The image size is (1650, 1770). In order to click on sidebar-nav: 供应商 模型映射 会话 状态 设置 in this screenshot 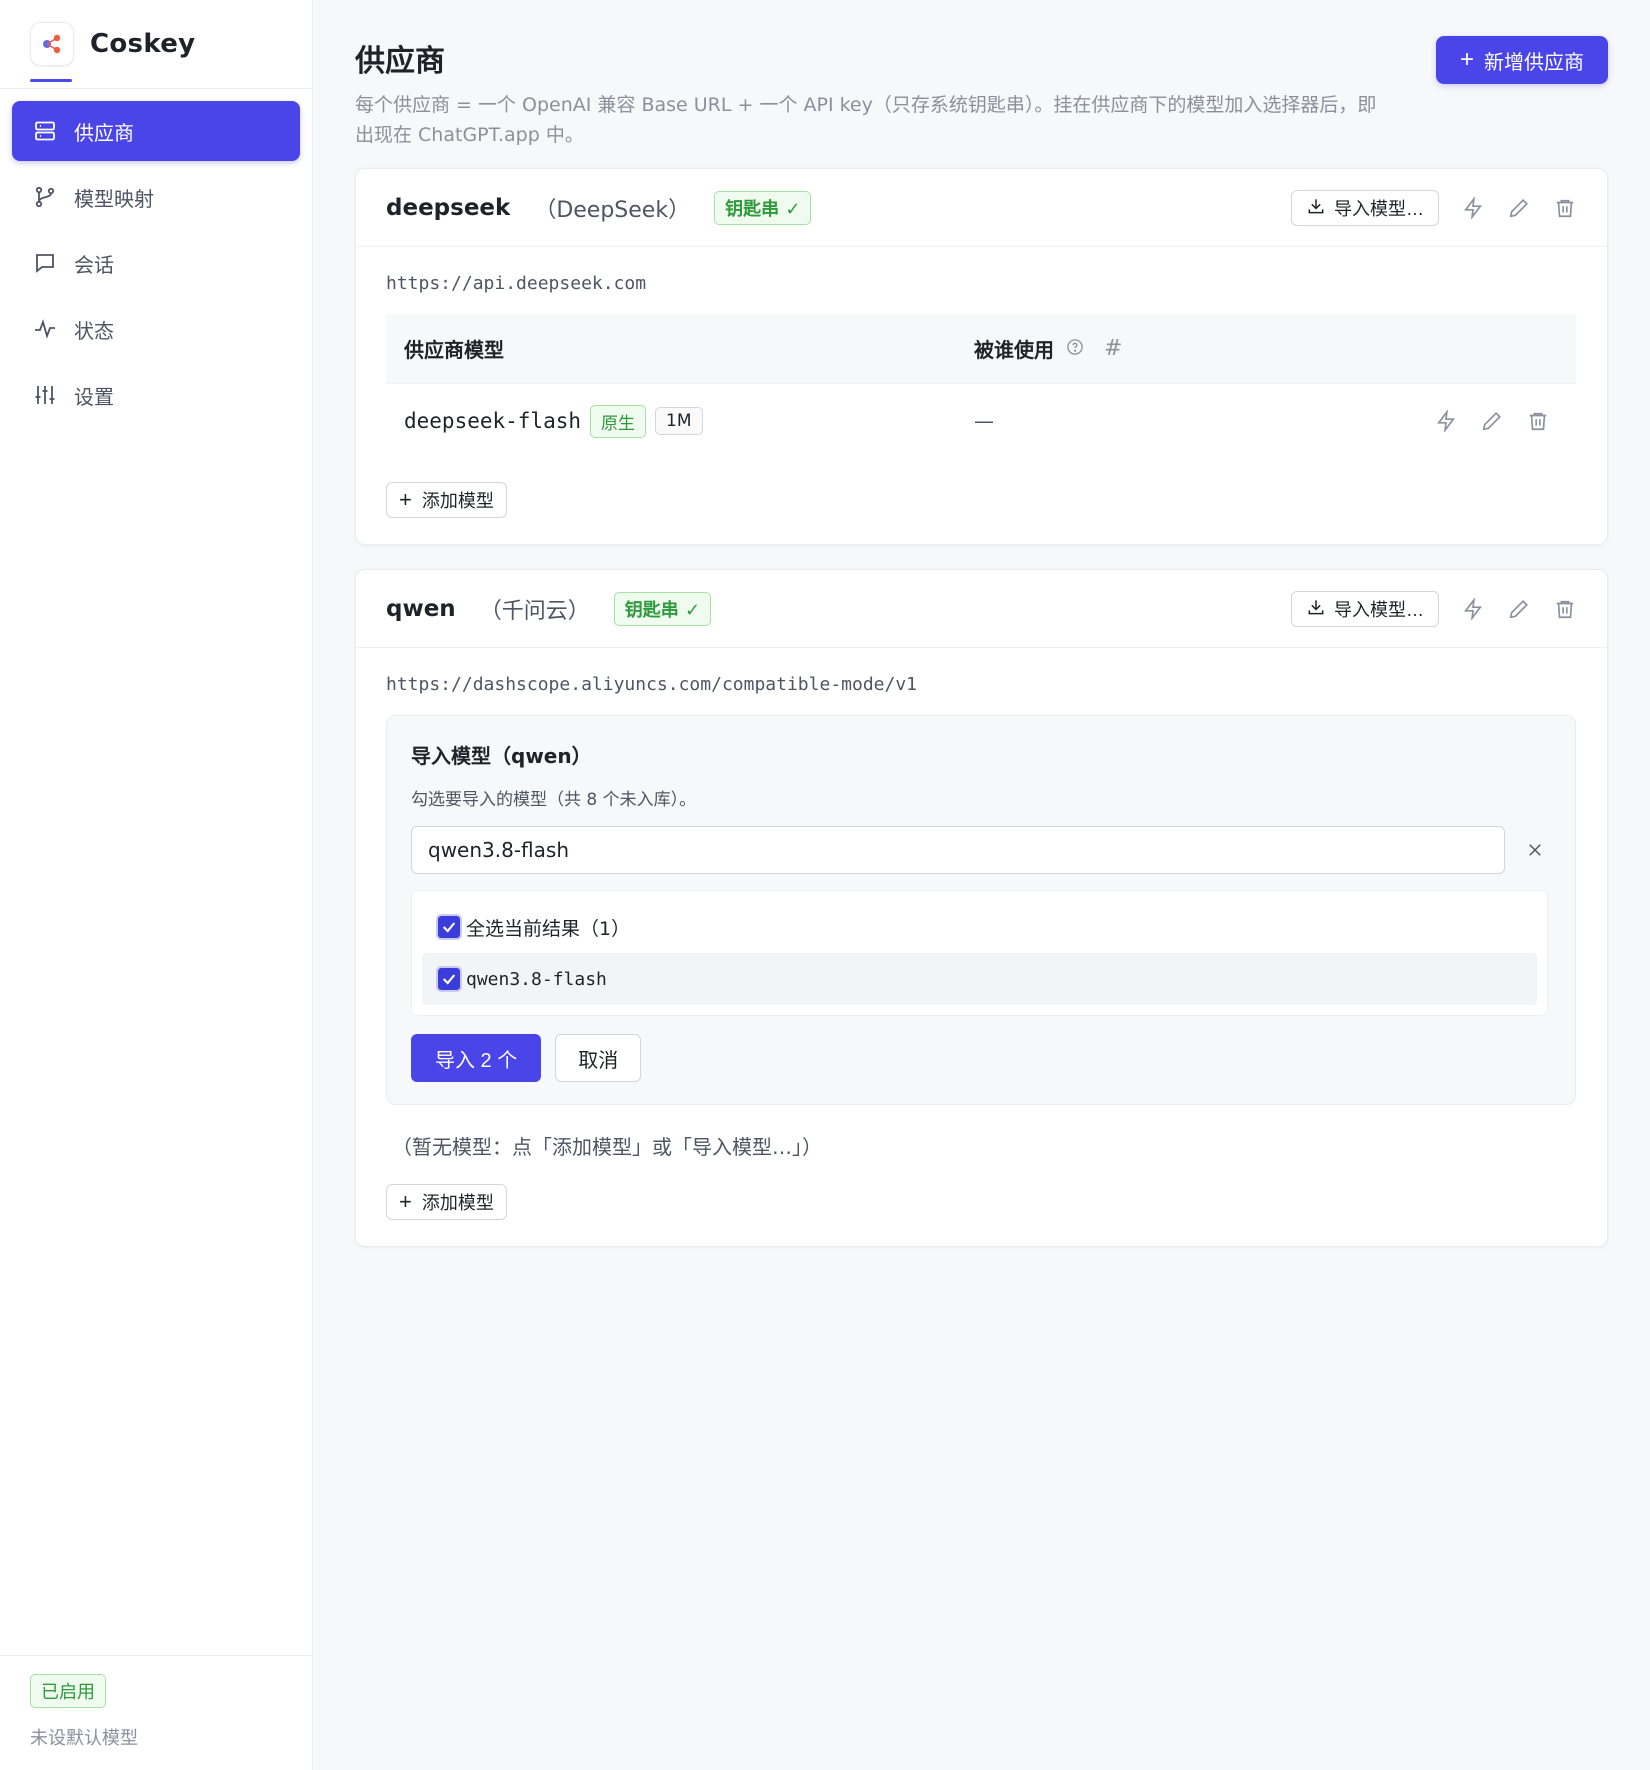, I will do `click(156, 266)`.